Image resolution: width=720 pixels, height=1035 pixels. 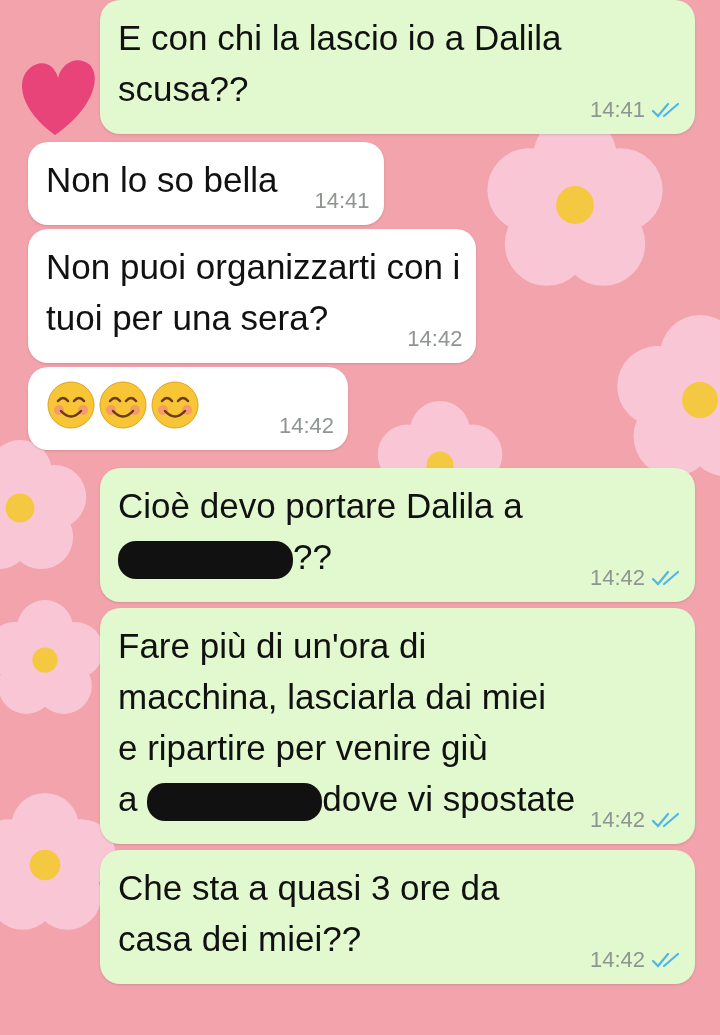 I want to click on message-text: scusa??, so click(x=183, y=88).